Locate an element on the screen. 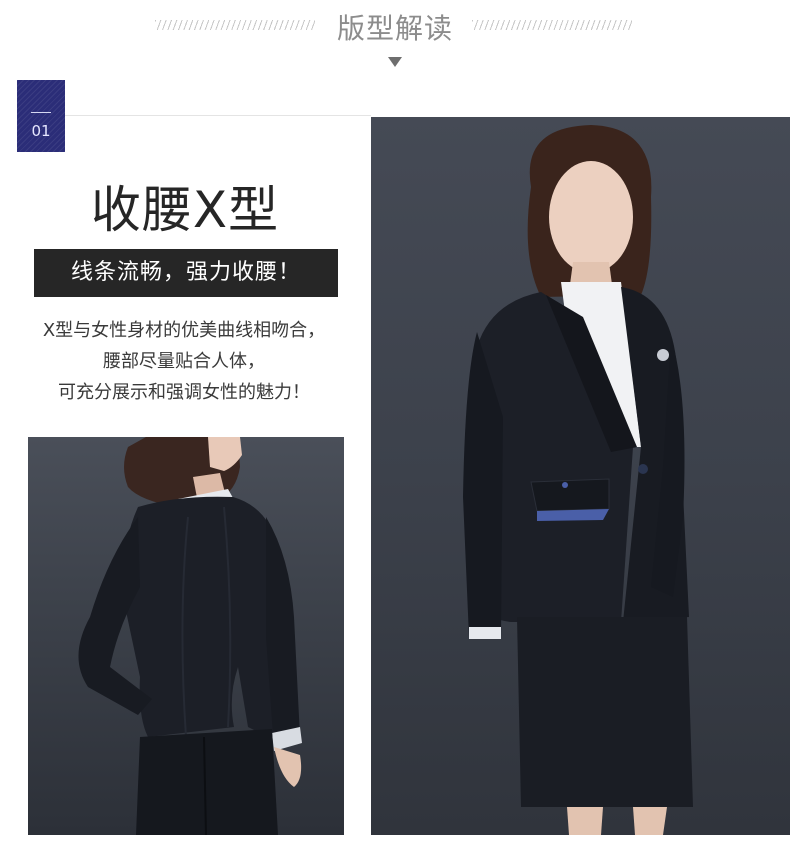  tagline-banner: 线条流畅，强力收腰！ is located at coordinates (186, 273).